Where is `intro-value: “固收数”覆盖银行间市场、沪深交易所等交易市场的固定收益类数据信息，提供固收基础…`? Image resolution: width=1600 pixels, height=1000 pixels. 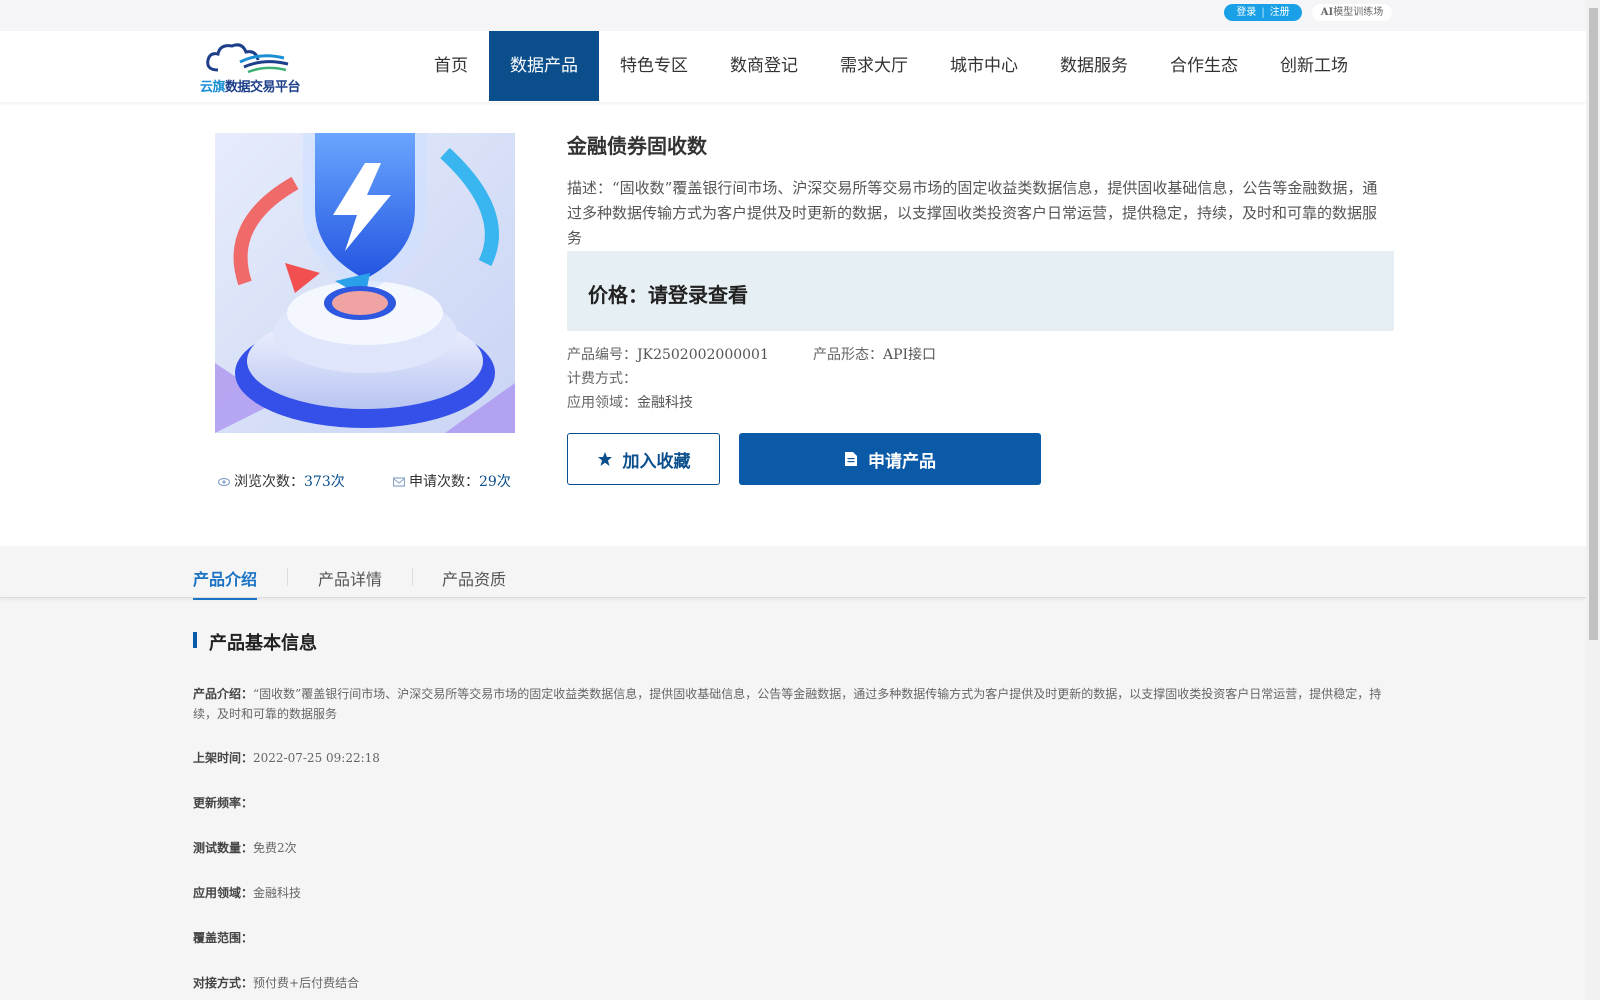 intro-value: “固收数”覆盖银行间市场、沪深交易所等交易市场的固定收益类数据信息，提供固收基础… is located at coordinates (787, 704).